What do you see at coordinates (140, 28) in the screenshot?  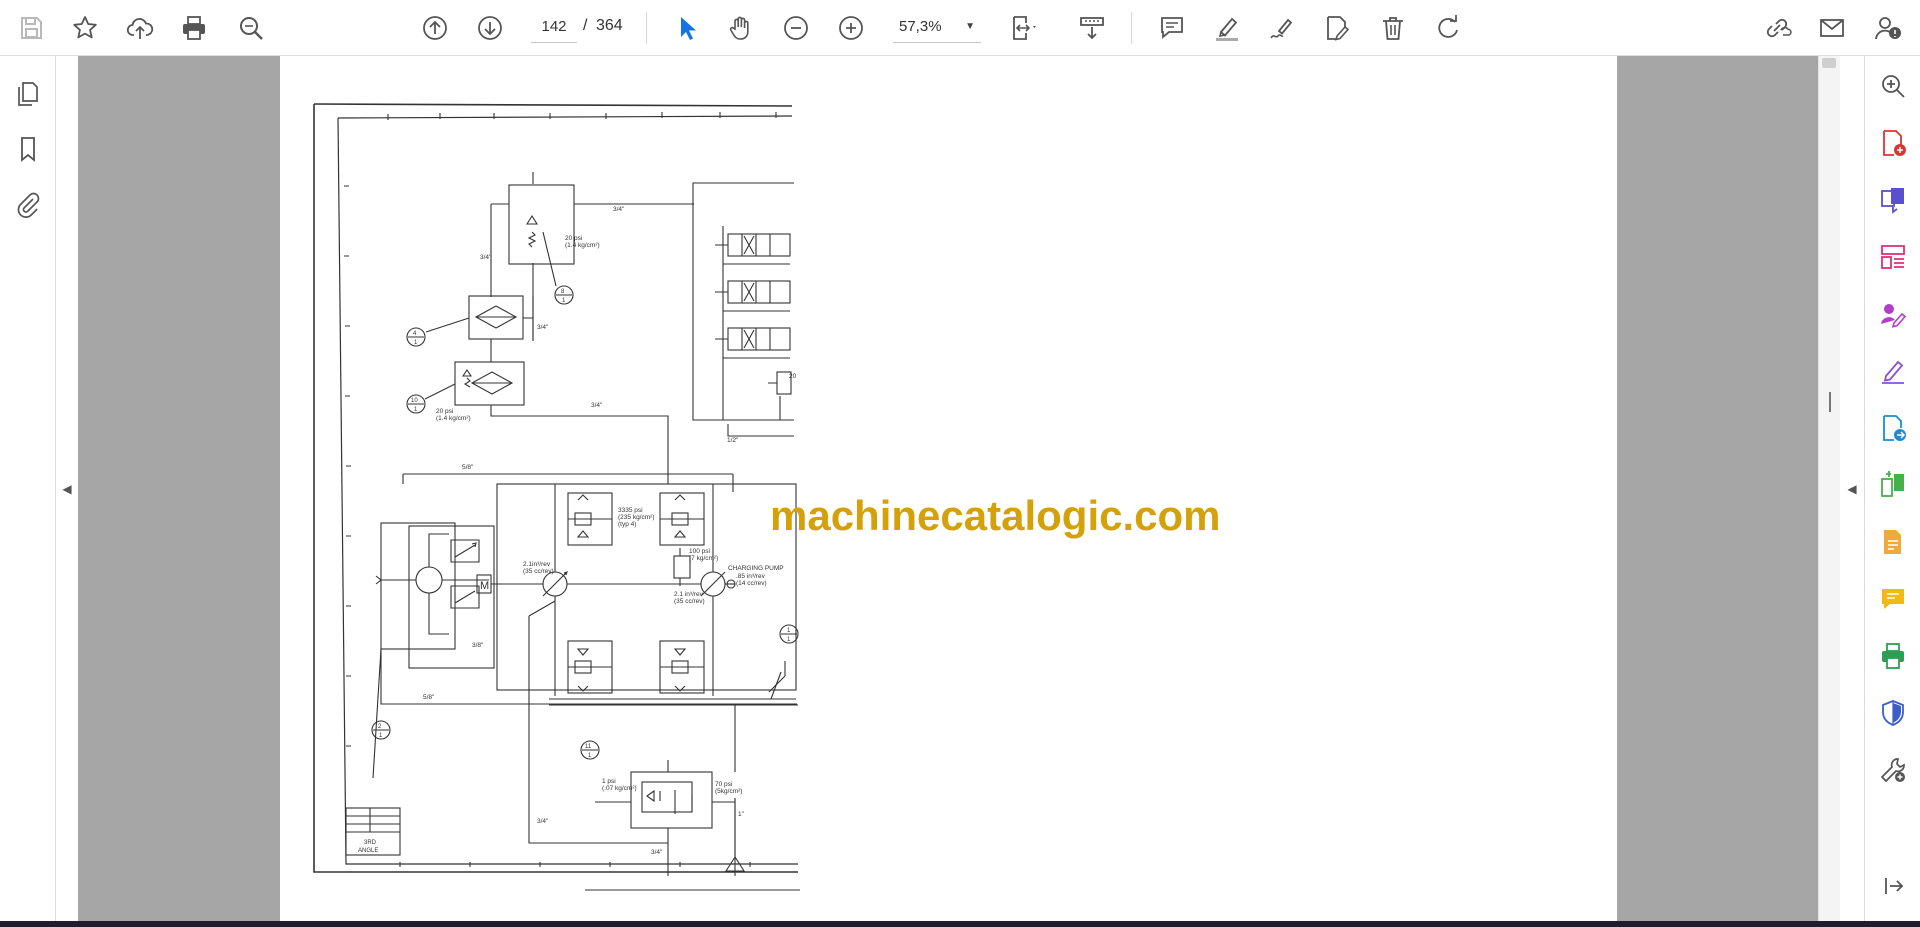 I see `cloud-upload-icon` at bounding box center [140, 28].